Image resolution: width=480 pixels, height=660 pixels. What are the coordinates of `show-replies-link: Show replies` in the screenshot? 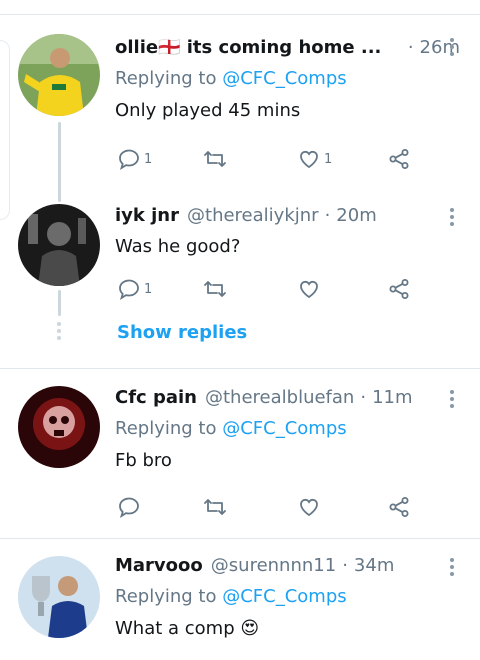 It's located at (182, 332).